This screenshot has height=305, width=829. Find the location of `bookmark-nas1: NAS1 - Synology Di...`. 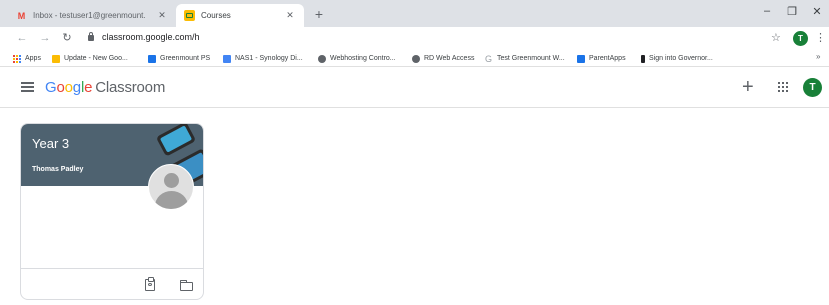

bookmark-nas1: NAS1 - Synology Di... is located at coordinates (263, 58).